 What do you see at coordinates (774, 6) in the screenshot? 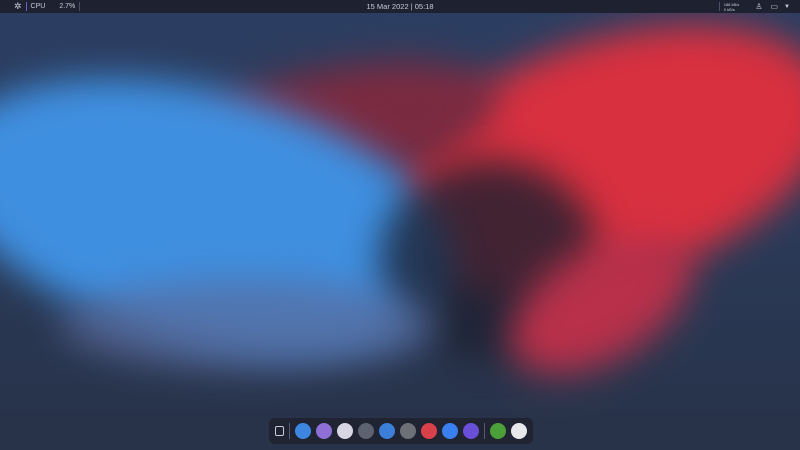
I see `display-icon: ▭` at bounding box center [774, 6].